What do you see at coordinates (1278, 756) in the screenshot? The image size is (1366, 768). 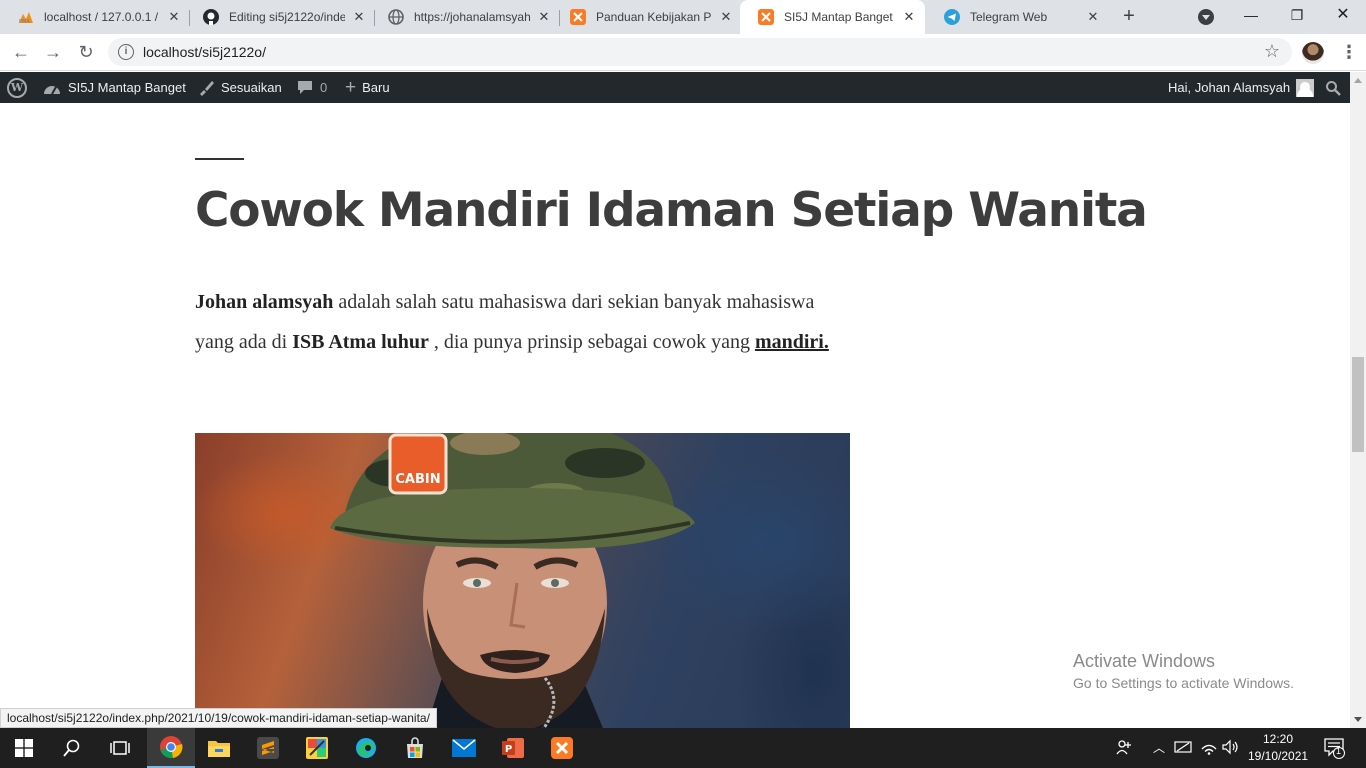 I see `clock-date: 19/10/2021` at bounding box center [1278, 756].